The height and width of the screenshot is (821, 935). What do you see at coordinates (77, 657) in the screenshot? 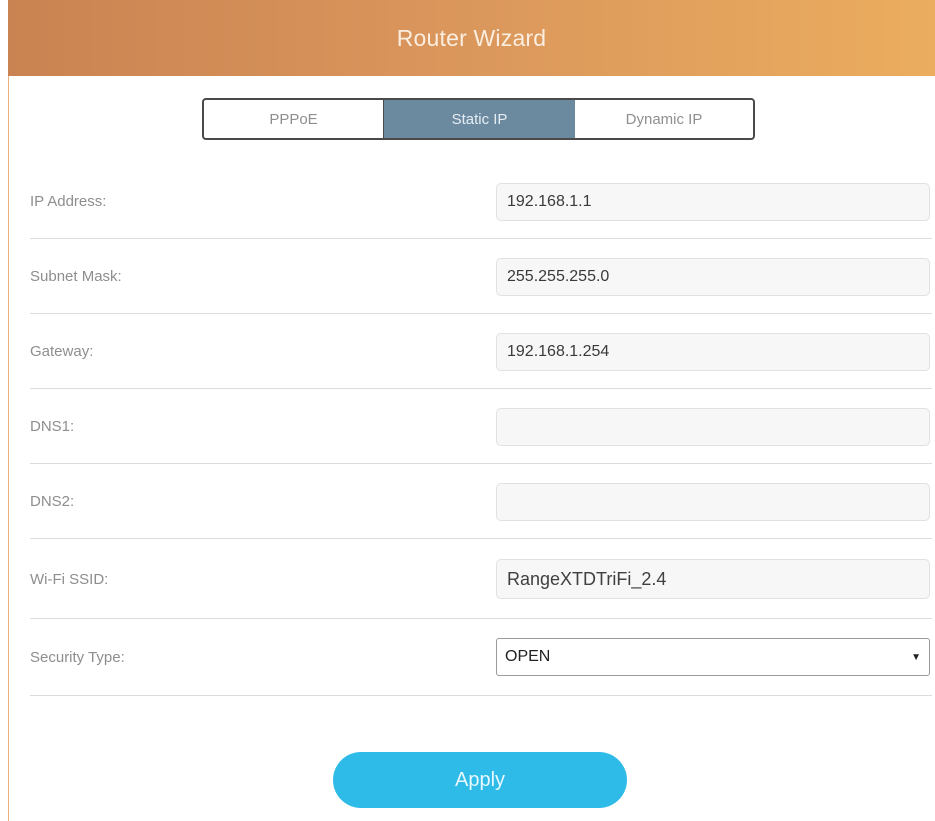
I see `security-type-label: Security Type:` at bounding box center [77, 657].